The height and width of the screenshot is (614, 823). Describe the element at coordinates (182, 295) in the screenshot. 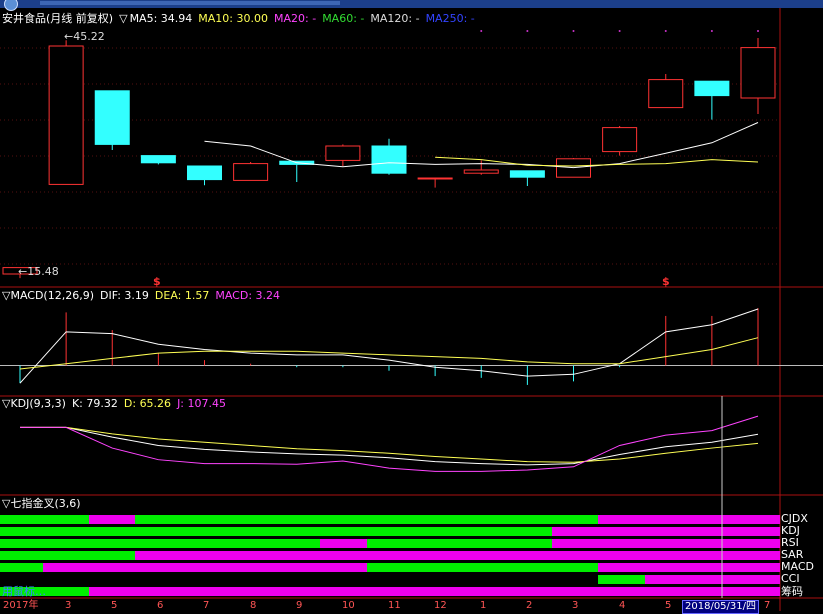

I see `dea-legend: DEA: 1.57` at that location.